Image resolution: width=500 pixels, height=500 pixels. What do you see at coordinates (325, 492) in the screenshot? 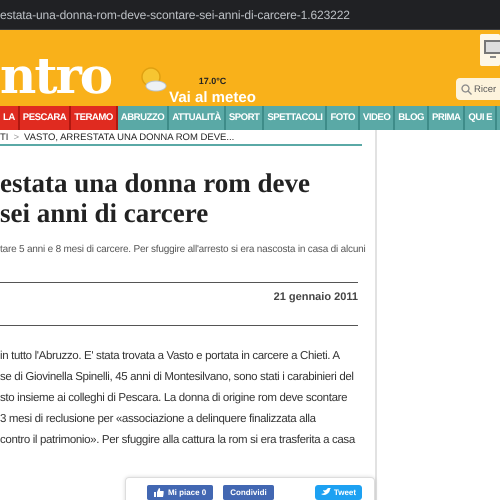
I see `bird-icon` at bounding box center [325, 492].